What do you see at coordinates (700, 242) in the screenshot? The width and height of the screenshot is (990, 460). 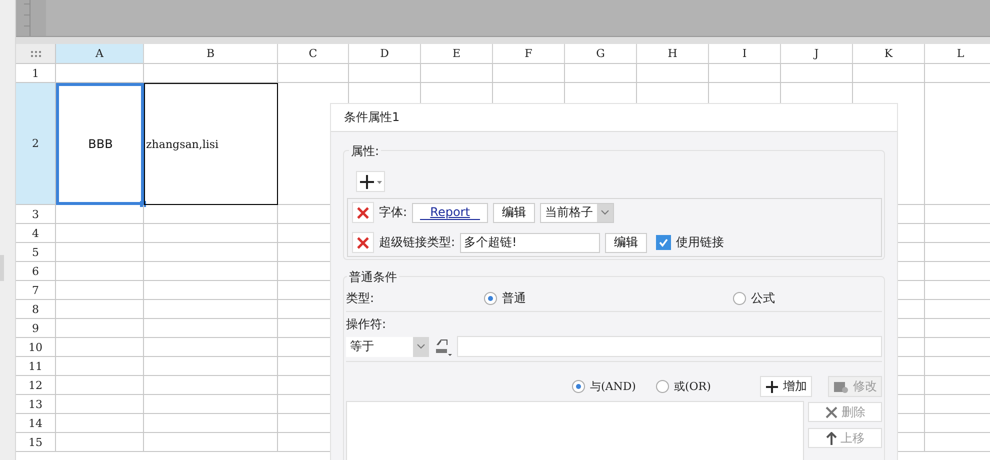 I see `checkbox-label: 使用链接` at bounding box center [700, 242].